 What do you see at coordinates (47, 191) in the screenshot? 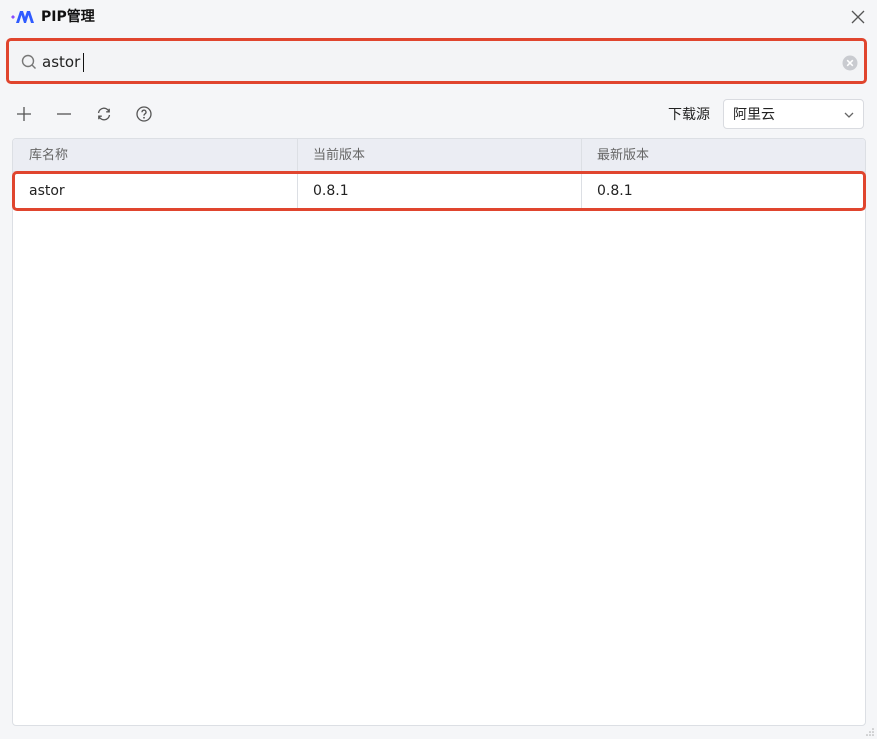
I see `cell-package-name: astor` at bounding box center [47, 191].